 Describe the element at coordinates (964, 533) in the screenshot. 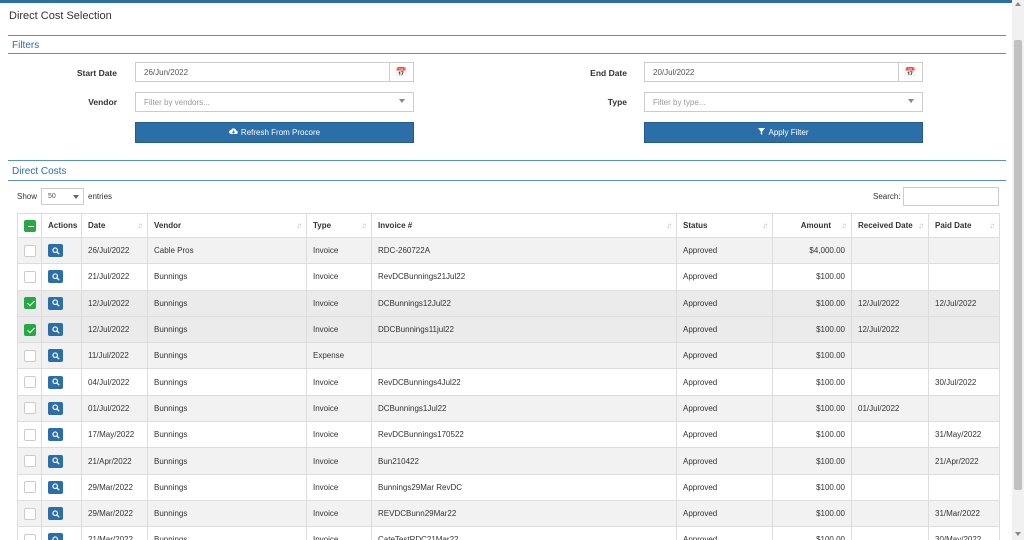

I see `cell-paid-date: 30/May/2022` at that location.